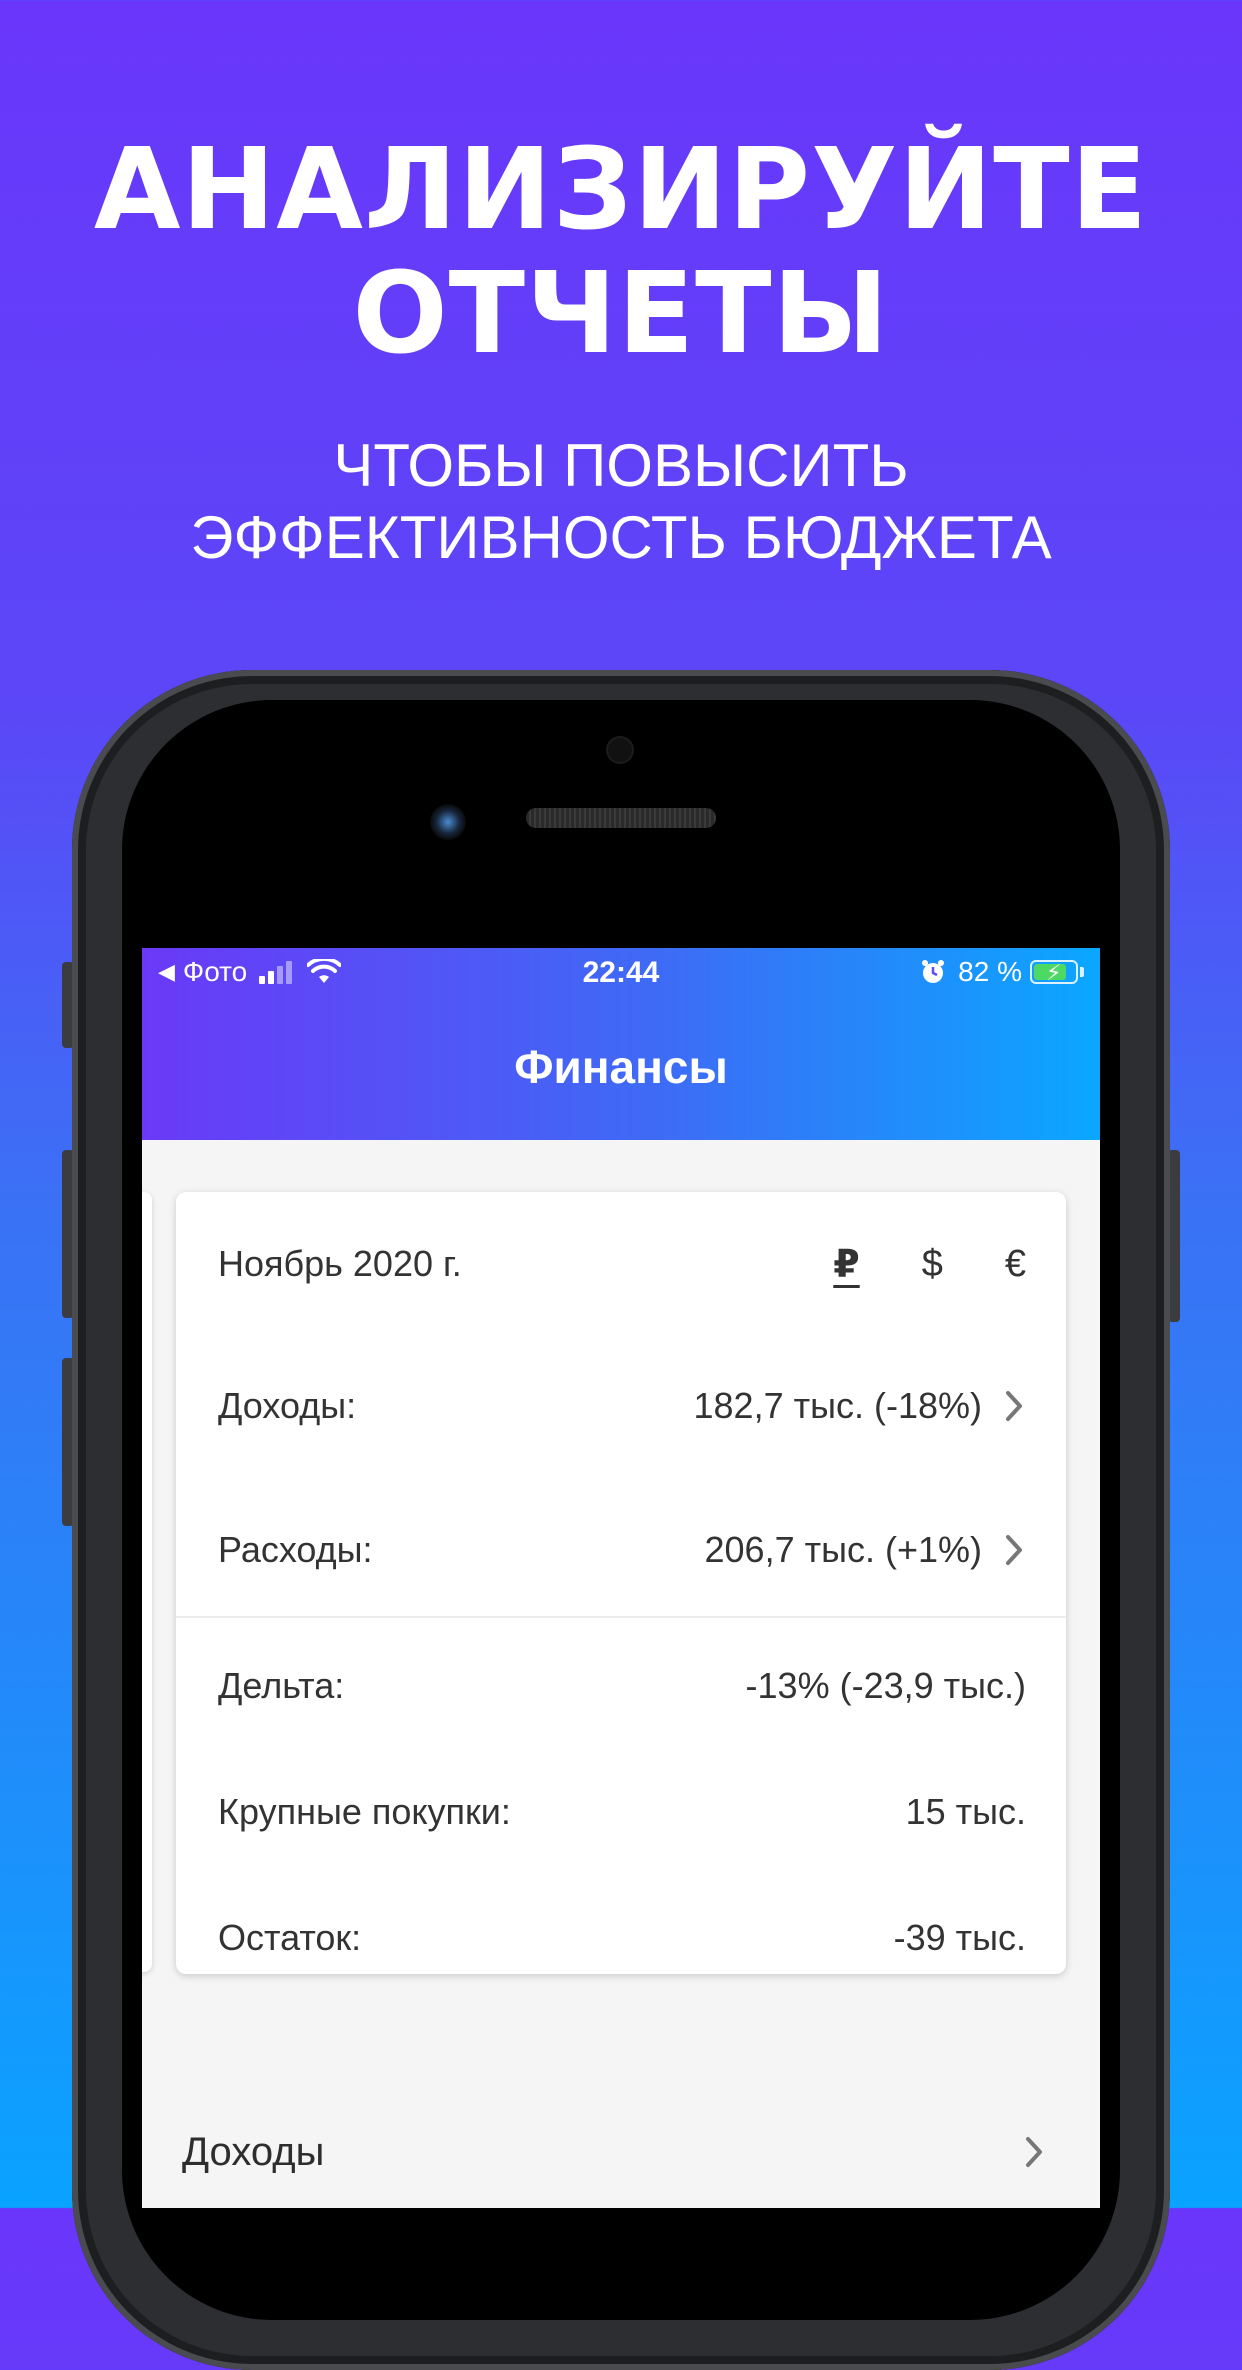 The image size is (1242, 2370). I want to click on previous-card-peek, so click(147, 1582).